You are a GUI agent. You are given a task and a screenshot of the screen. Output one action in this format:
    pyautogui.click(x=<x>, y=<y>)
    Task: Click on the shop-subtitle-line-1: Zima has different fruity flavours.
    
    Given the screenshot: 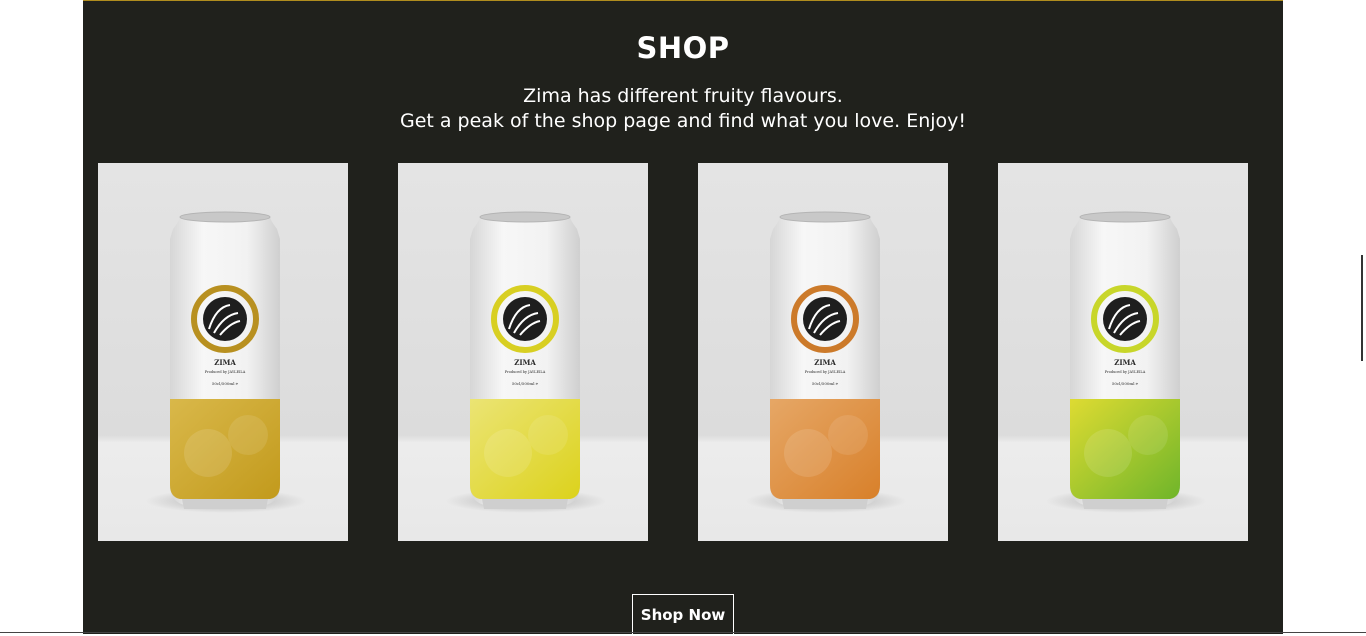 What is the action you would take?
    pyautogui.click(x=683, y=96)
    